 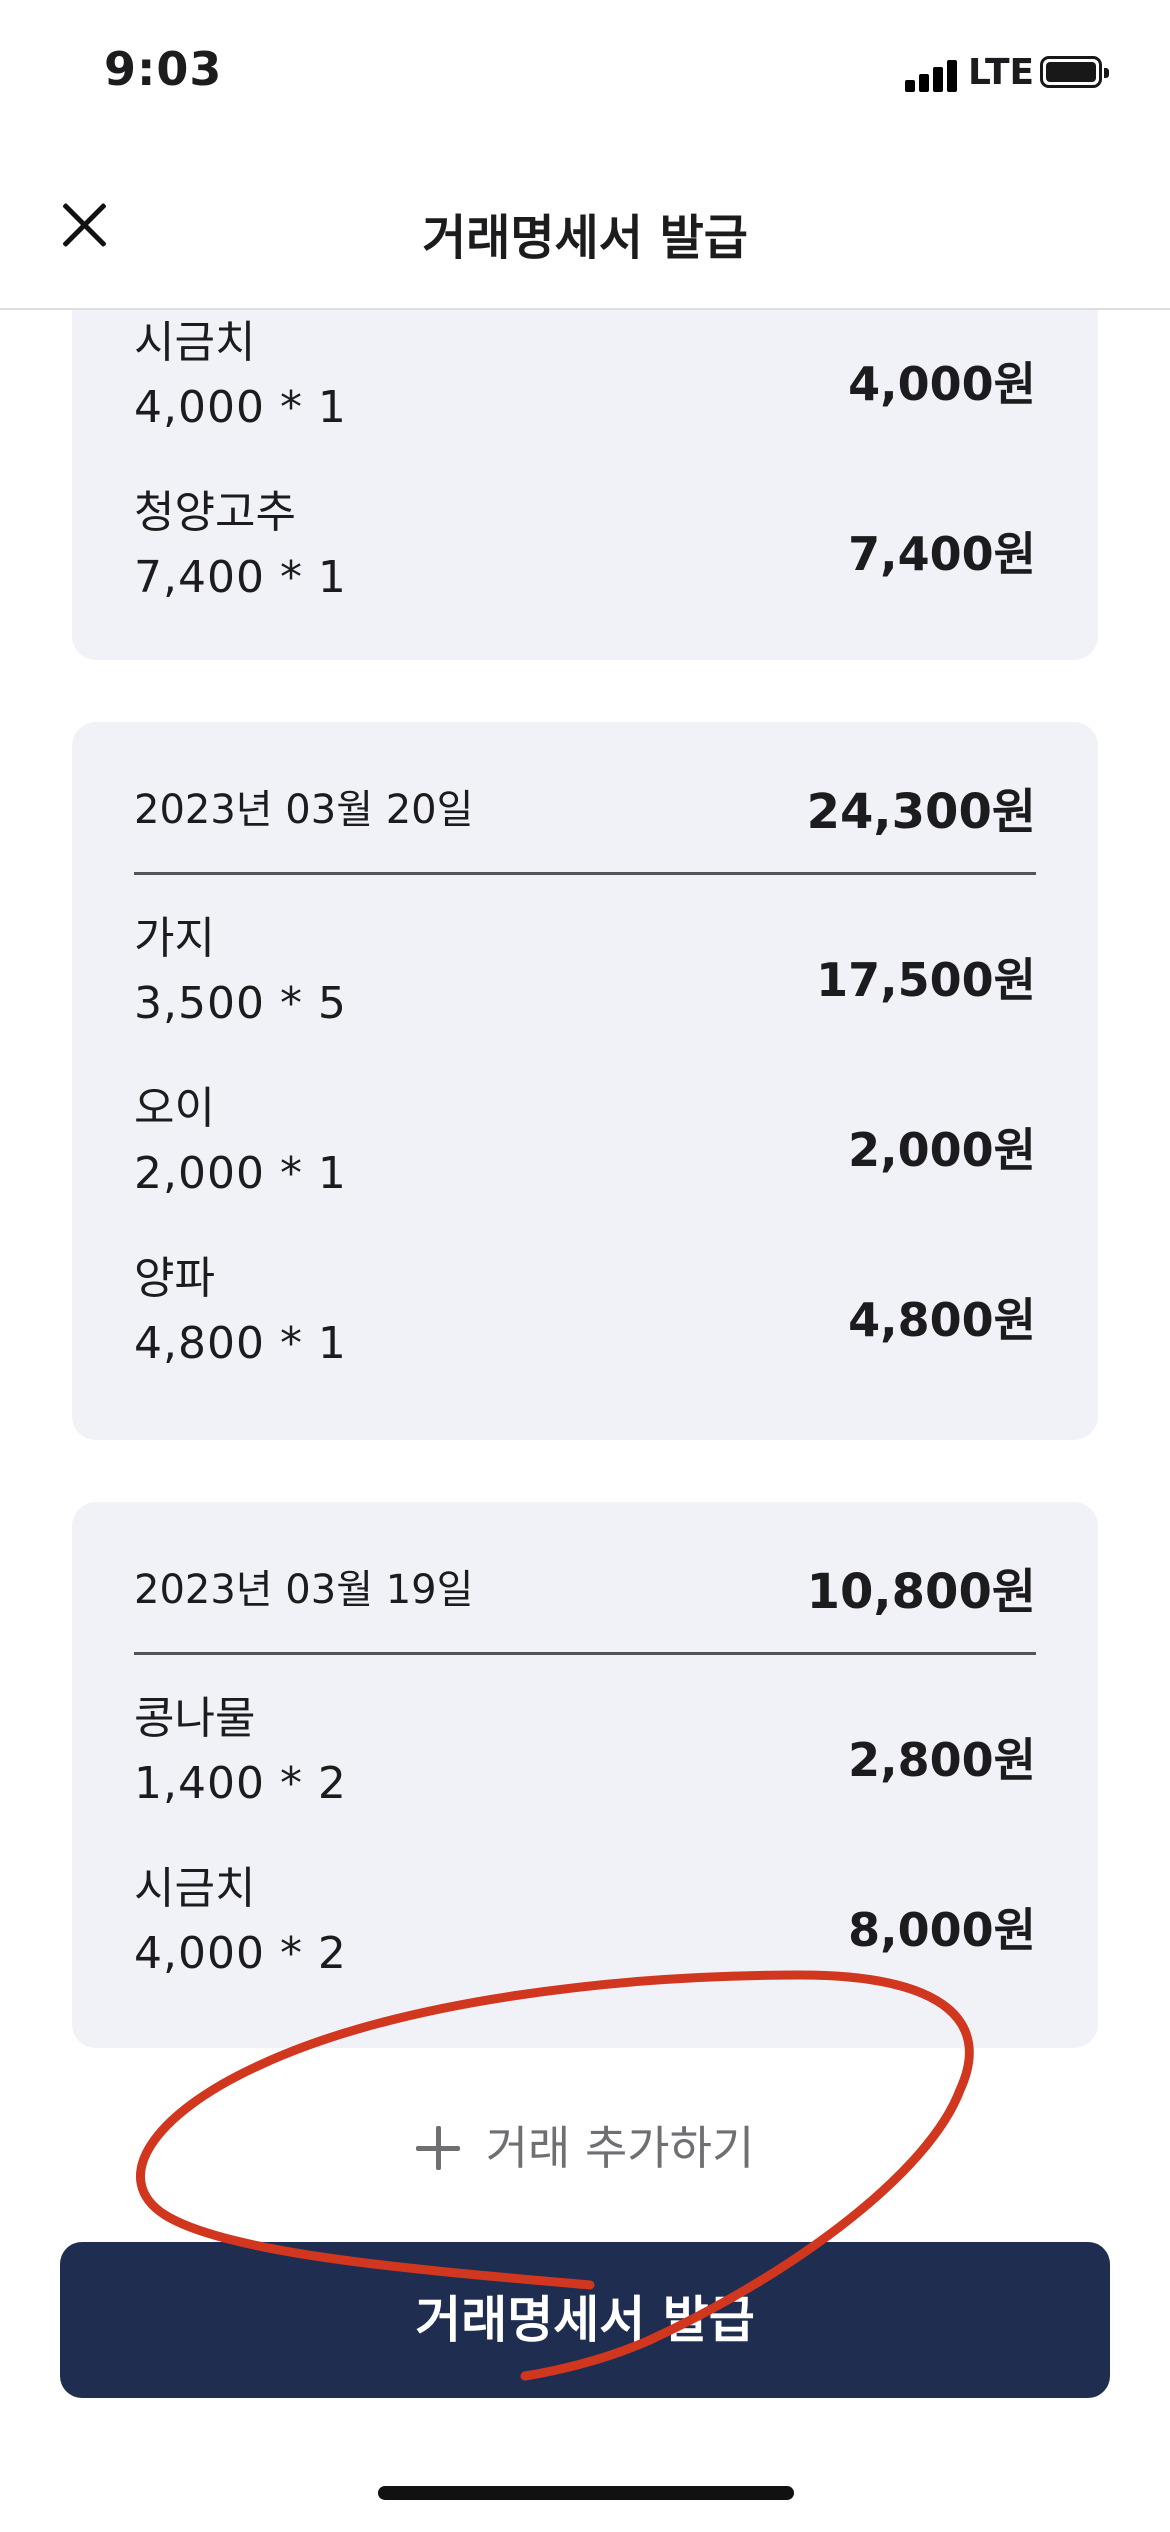 What do you see at coordinates (240, 1343) in the screenshot?
I see `item-qty: 4,800 * 1` at bounding box center [240, 1343].